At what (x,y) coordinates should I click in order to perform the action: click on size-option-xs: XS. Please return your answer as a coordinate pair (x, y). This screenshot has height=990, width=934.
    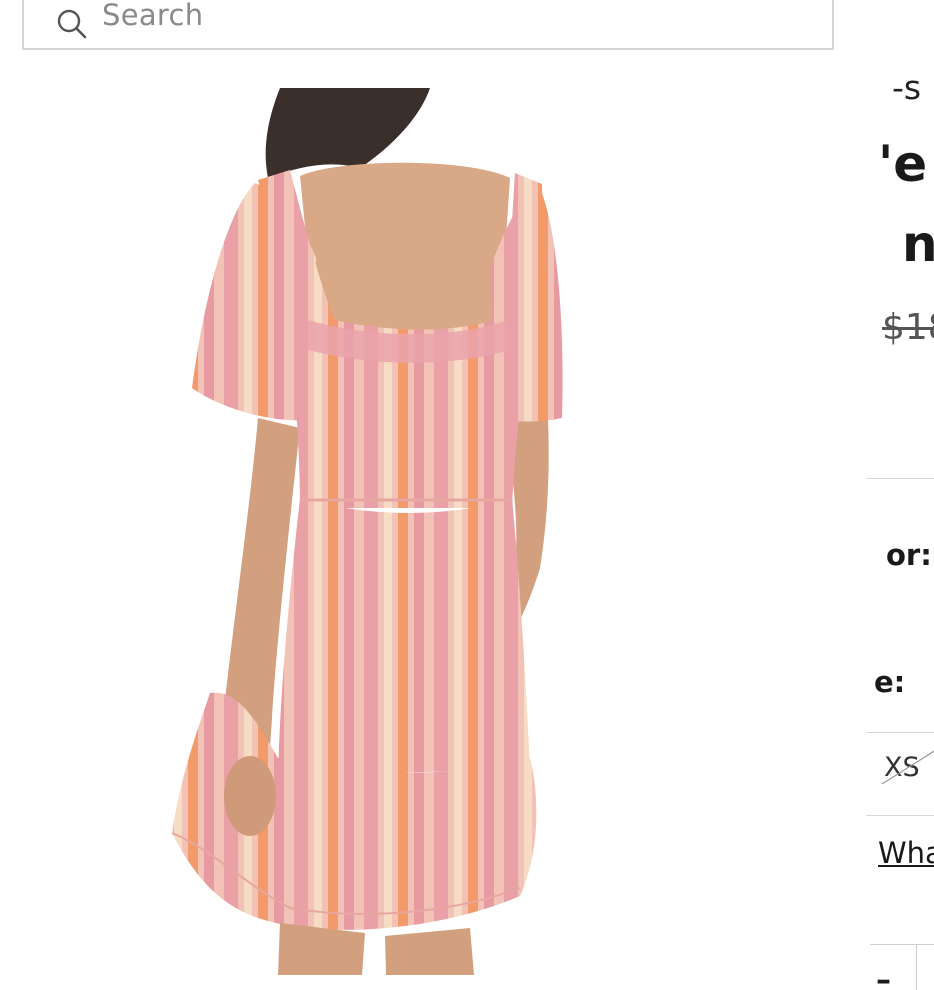
    Looking at the image, I should click on (906, 770).